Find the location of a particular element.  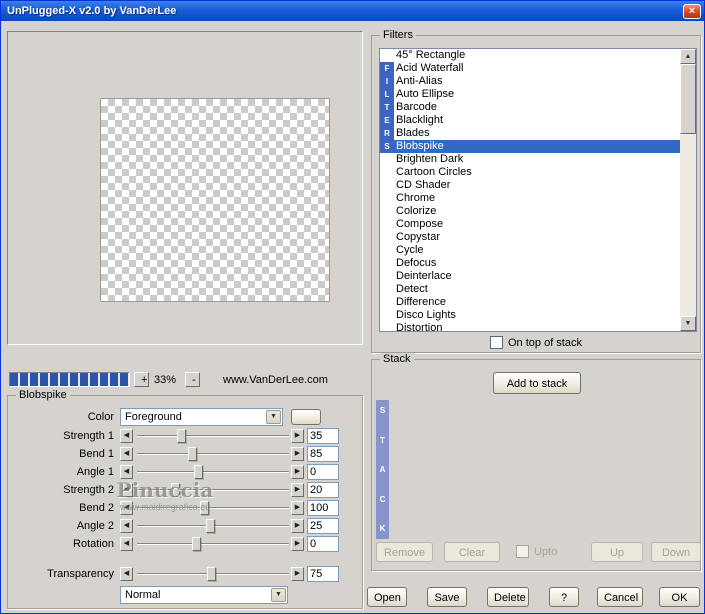

transparency-increment-button: ▶ is located at coordinates (297, 574).